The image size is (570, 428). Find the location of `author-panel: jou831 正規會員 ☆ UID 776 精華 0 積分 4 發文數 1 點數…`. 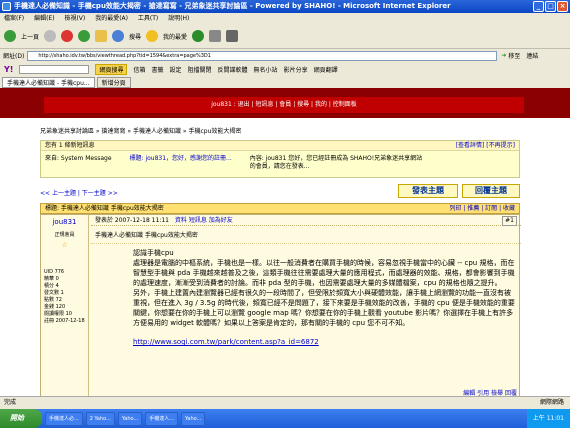

author-panel: jou831 正規會員 ☆ UID 776 精華 0 積分 4 發文數 1 點數… is located at coordinates (65, 305).